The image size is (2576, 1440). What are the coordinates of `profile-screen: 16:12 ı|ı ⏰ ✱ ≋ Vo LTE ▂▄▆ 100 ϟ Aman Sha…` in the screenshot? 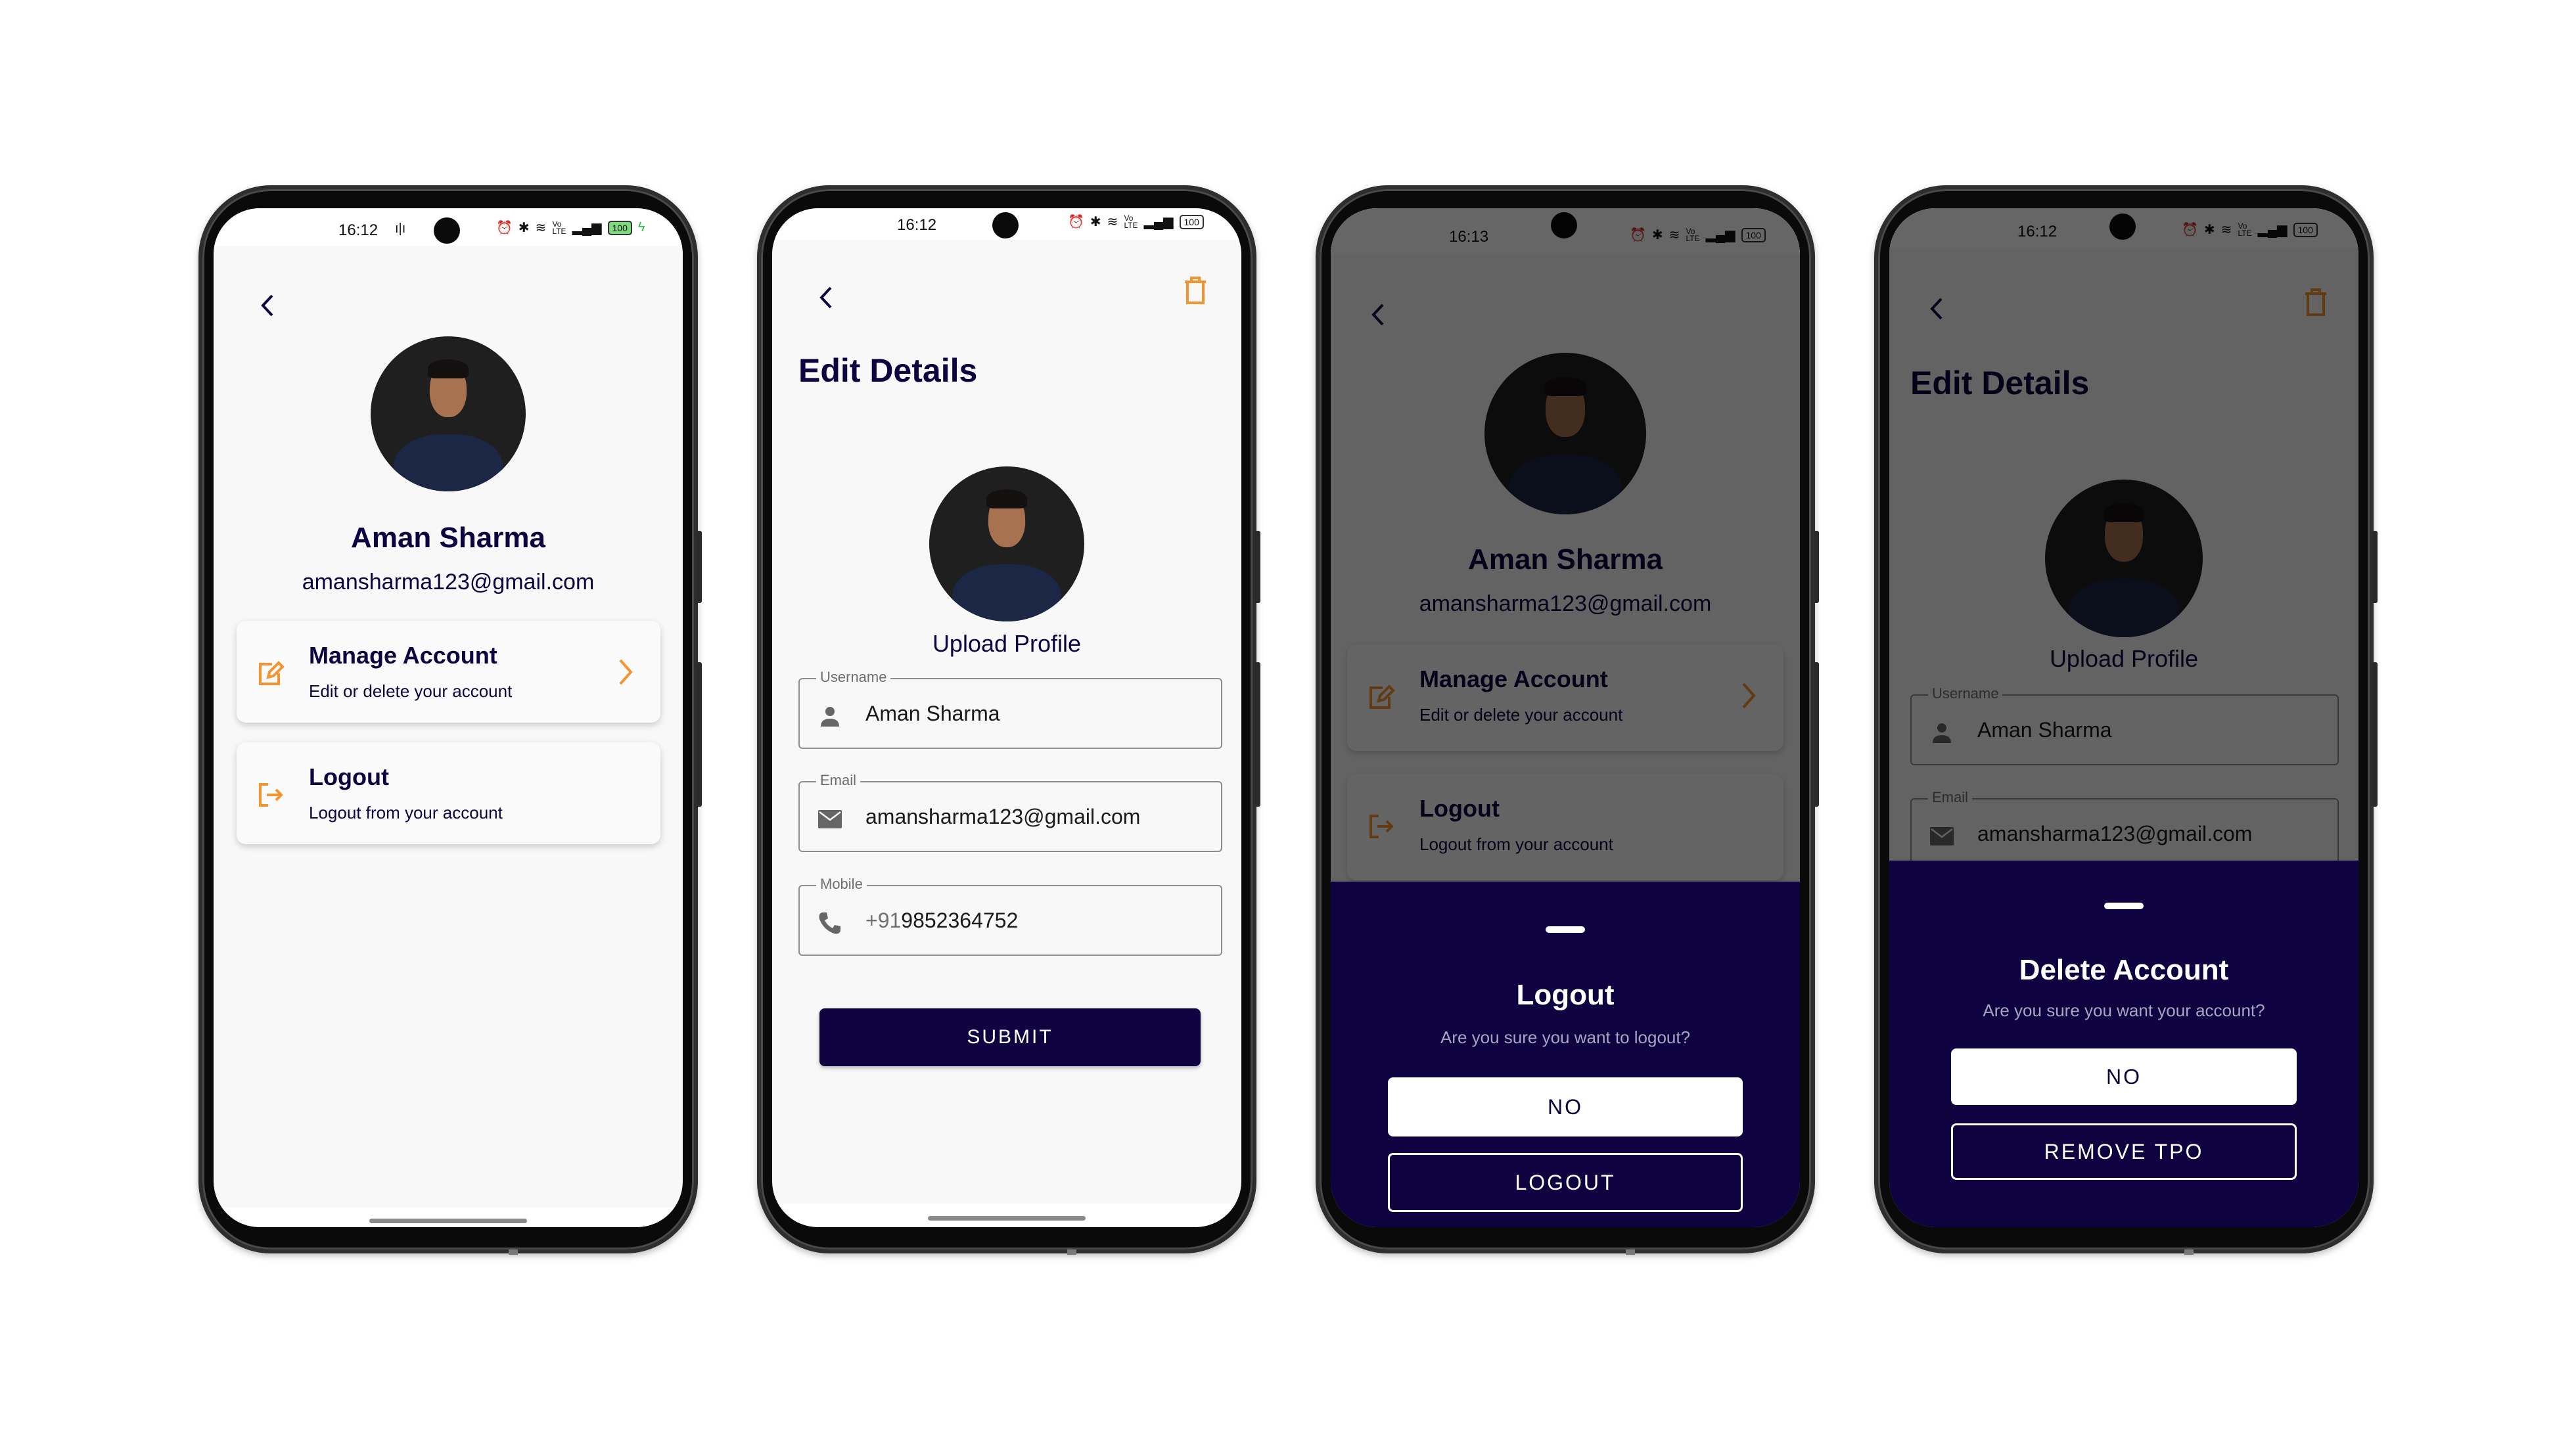 It's located at (448, 717).